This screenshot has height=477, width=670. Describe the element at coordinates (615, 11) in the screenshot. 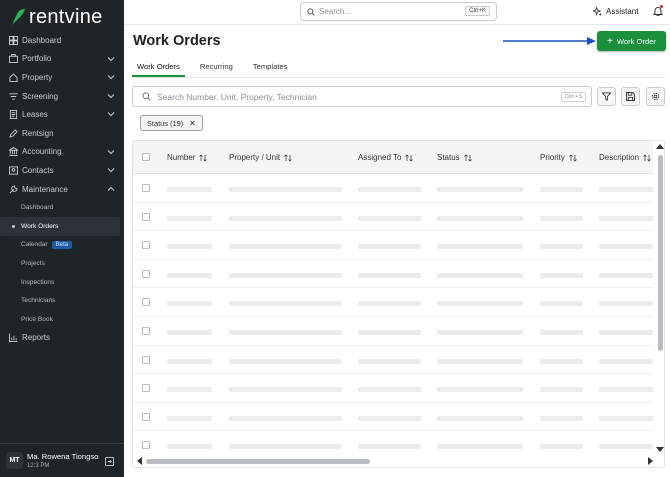

I see `assistant-button: Assistant` at that location.